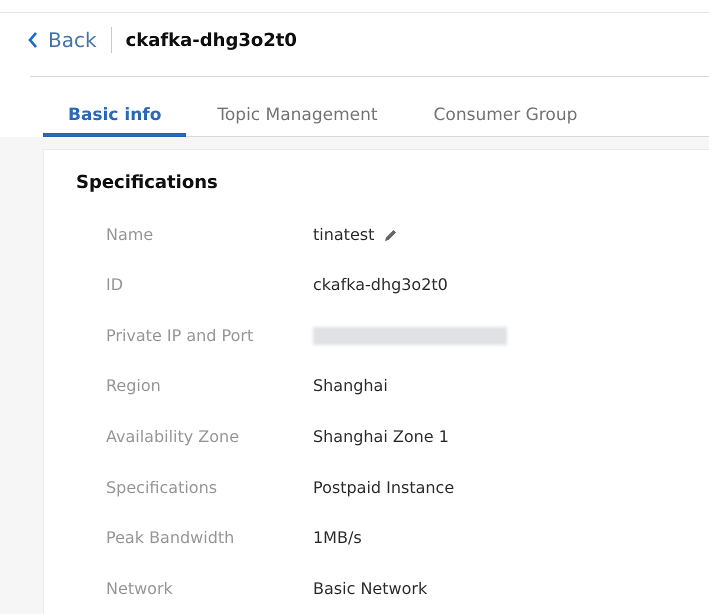 This screenshot has height=614, width=709. What do you see at coordinates (337, 538) in the screenshot?
I see `field-value: 1MB/s` at bounding box center [337, 538].